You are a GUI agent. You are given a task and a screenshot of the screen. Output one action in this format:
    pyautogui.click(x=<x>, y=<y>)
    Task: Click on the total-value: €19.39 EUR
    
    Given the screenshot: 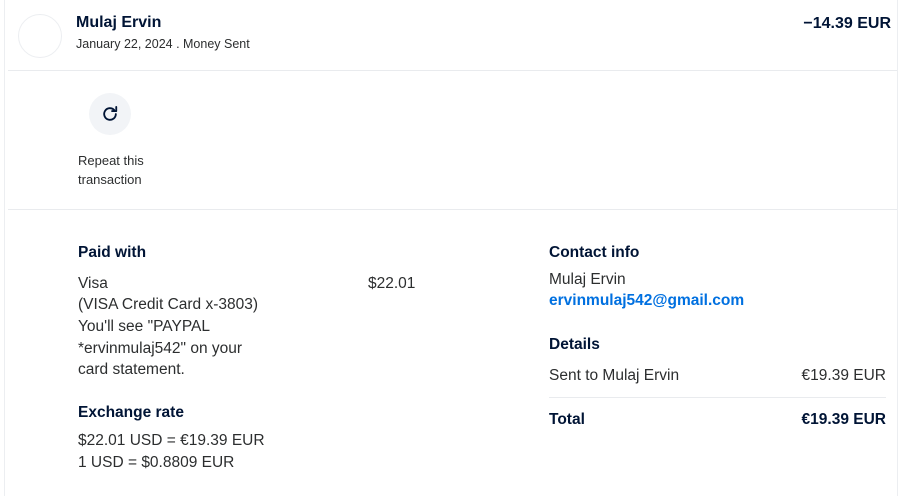 What is the action you would take?
    pyautogui.click(x=843, y=419)
    